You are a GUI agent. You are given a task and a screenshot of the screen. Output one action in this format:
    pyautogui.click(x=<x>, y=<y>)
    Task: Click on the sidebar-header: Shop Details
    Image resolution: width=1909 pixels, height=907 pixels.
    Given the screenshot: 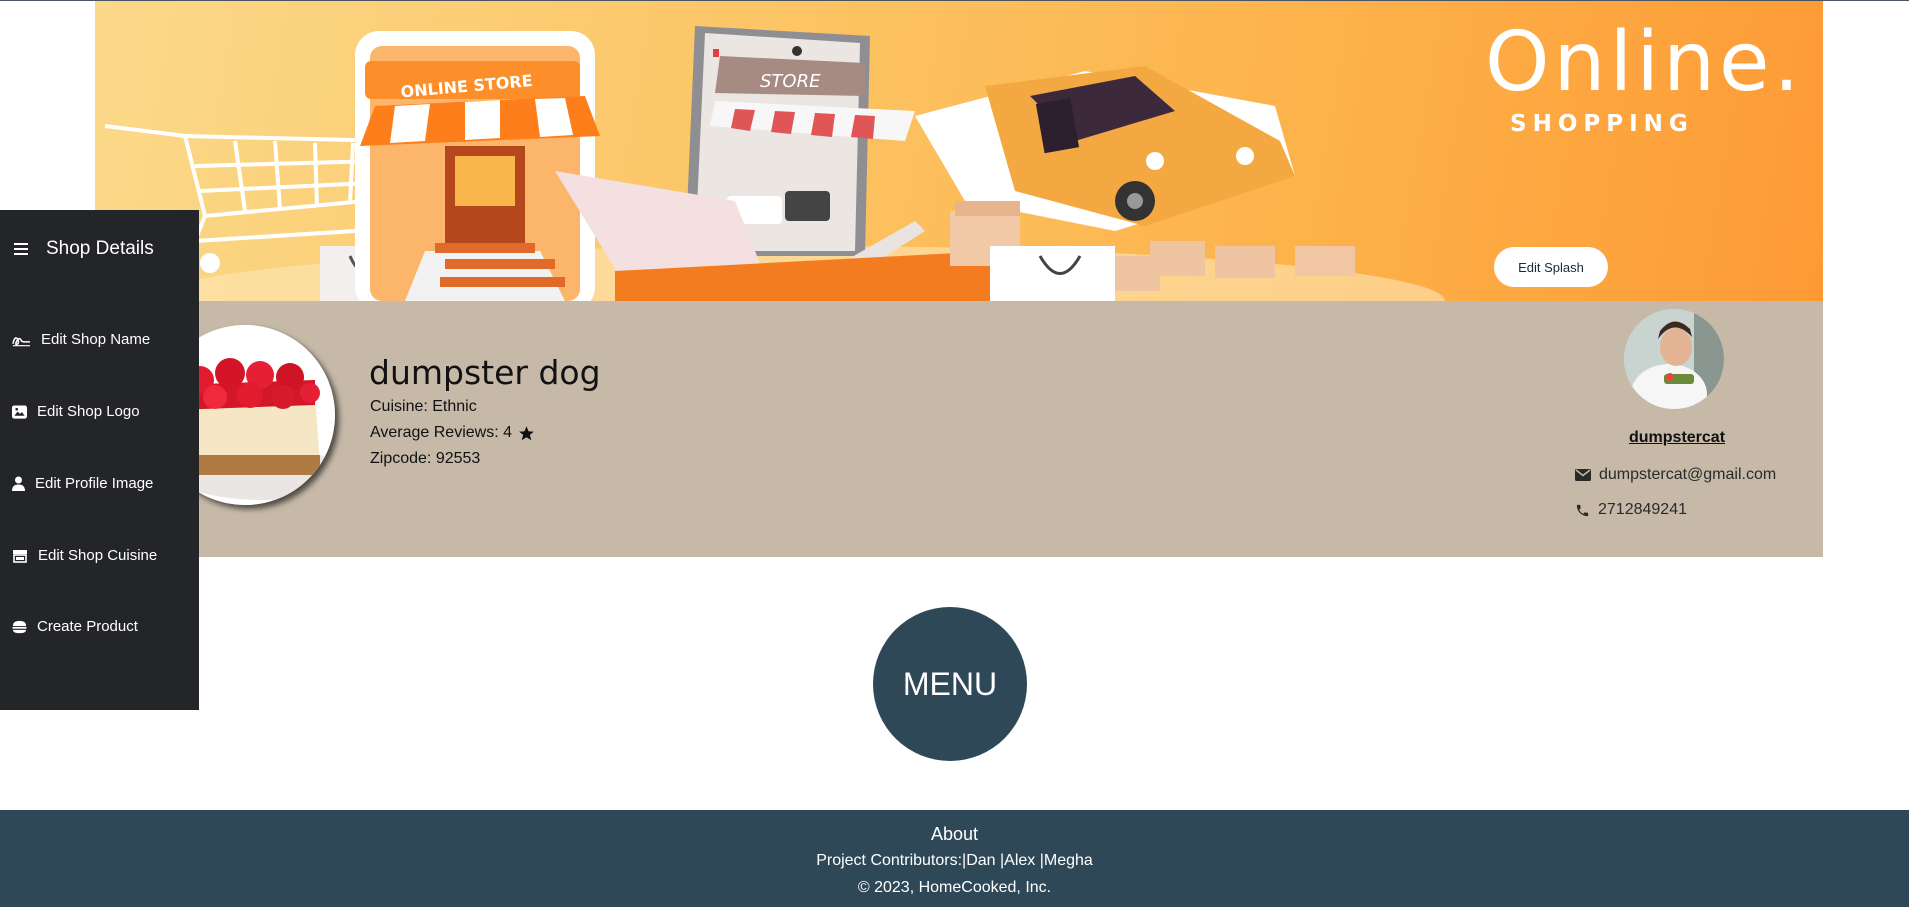 What is the action you would take?
    pyautogui.click(x=84, y=249)
    